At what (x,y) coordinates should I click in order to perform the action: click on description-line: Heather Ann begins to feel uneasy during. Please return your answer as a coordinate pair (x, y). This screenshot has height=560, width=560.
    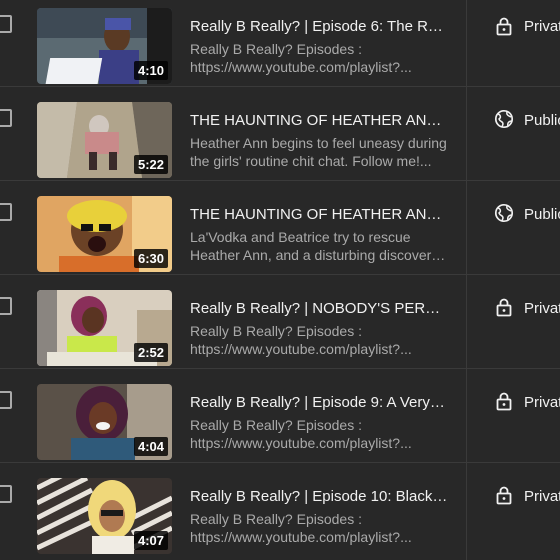
    Looking at the image, I should click on (318, 143).